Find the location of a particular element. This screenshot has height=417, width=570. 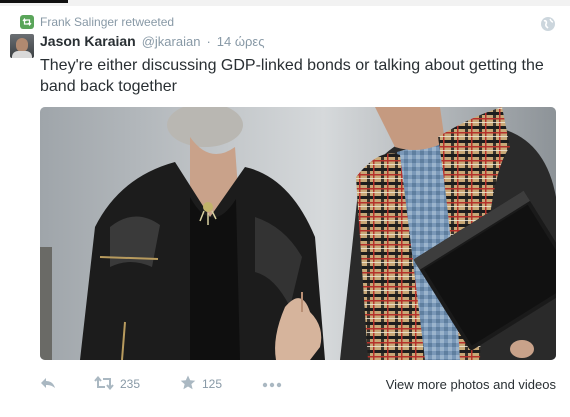

star-icon is located at coordinates (188, 384).